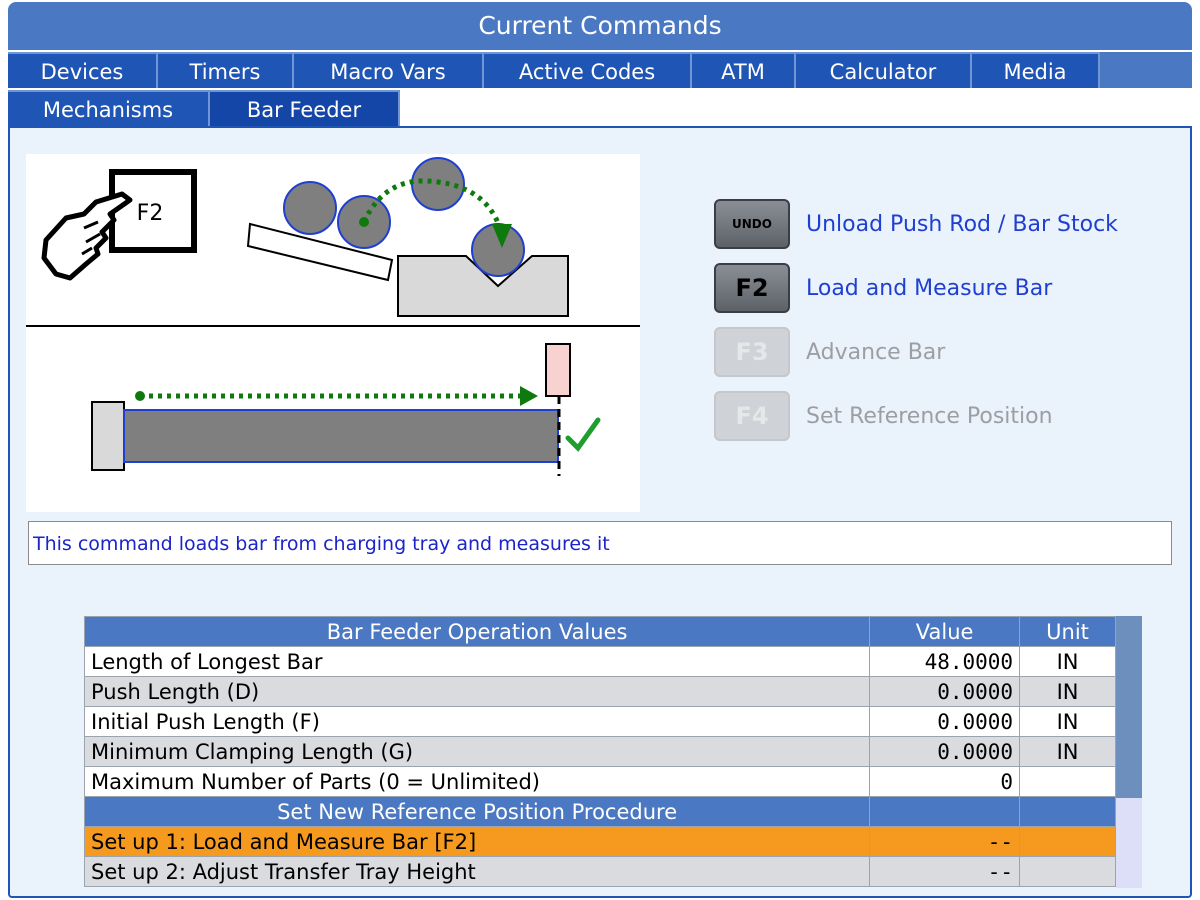 The width and height of the screenshot is (1200, 900). Describe the element at coordinates (884, 70) in the screenshot. I see `tab-calculator: Calculator` at that location.